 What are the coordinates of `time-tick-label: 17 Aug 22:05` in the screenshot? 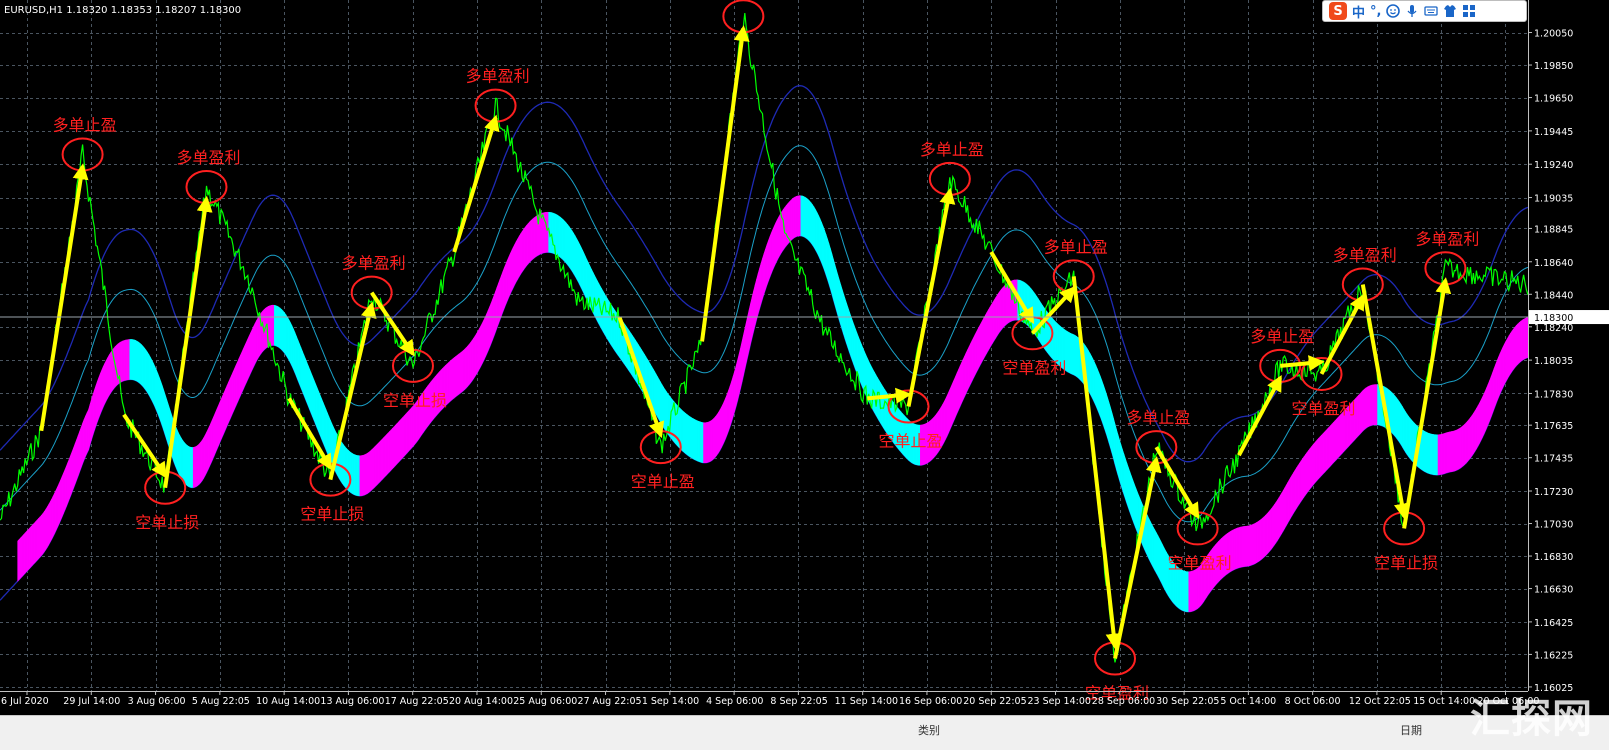 It's located at (417, 701).